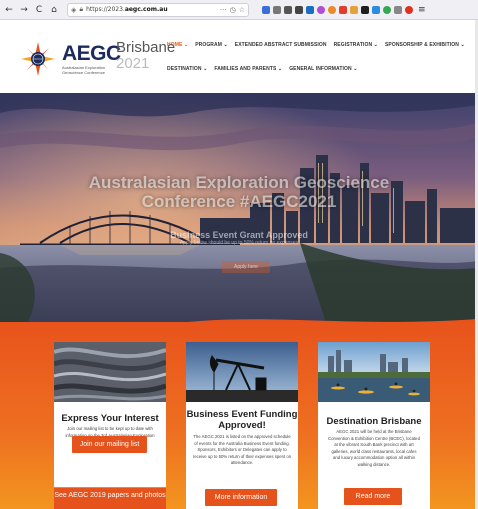  I want to click on logo-compass-icon, so click(38, 59).